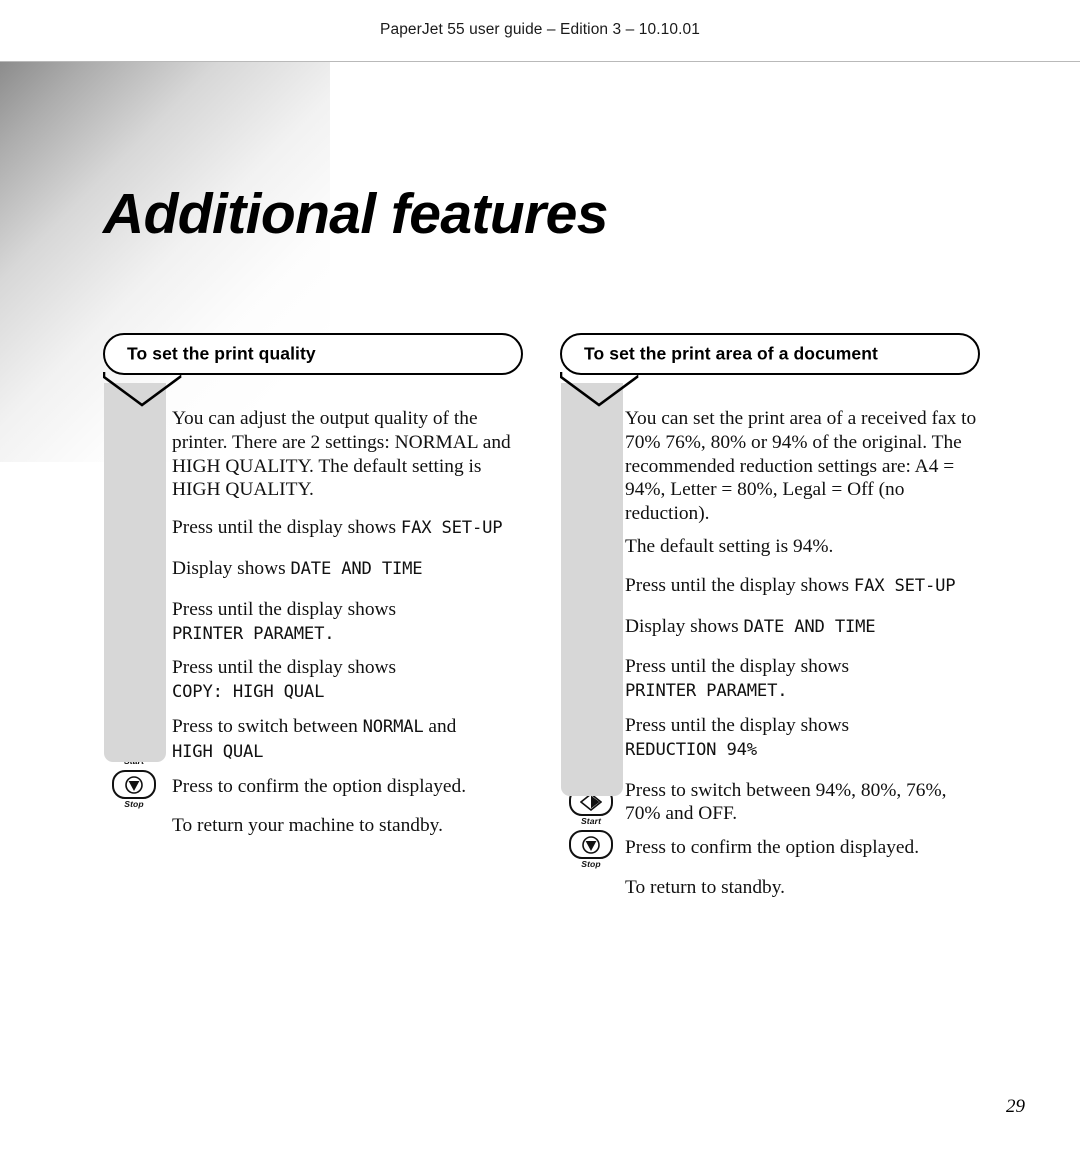  I want to click on callout-heading-print-quality: To set the print quality, so click(313, 354).